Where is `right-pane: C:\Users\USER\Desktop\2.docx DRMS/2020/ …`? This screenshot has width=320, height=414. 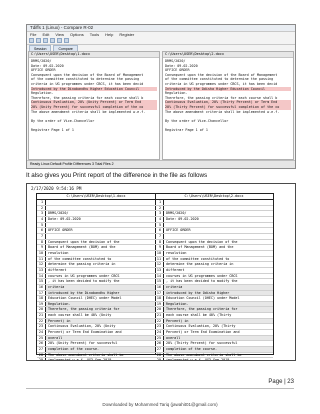 right-pane: C:\Users\USER\Desktop\2.docx DRMS/2020/ … is located at coordinates (228, 105).